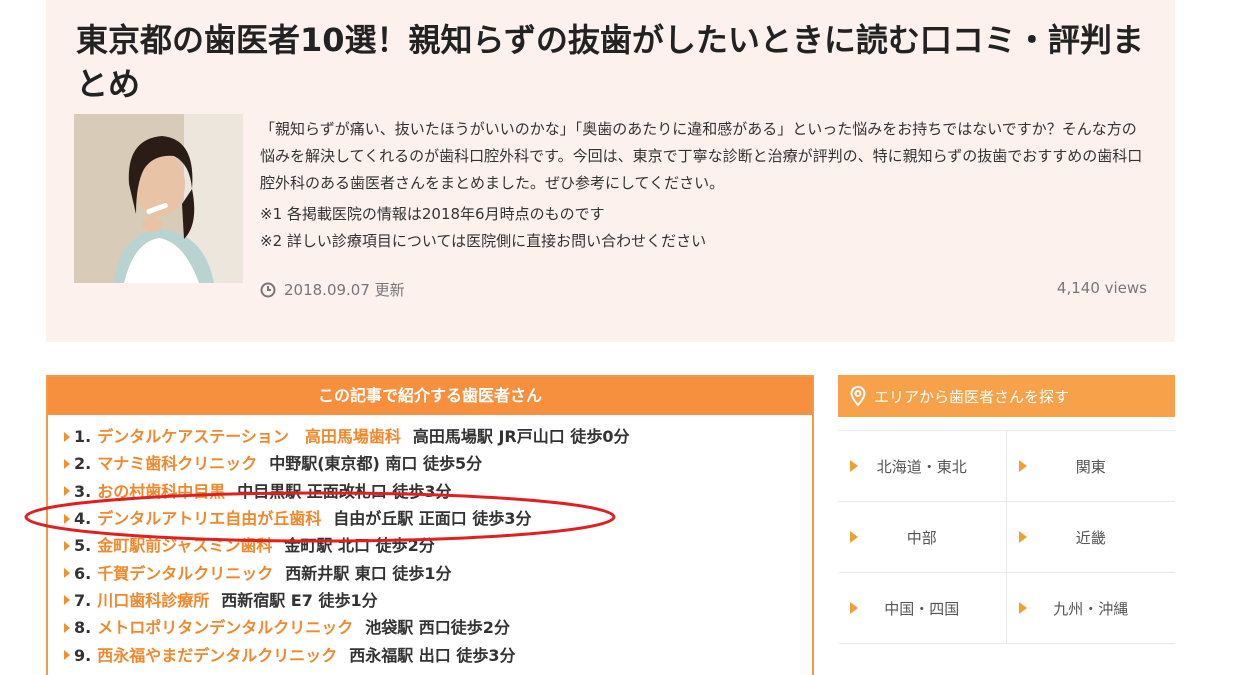 This screenshot has width=1244, height=675. What do you see at coordinates (483, 241) in the screenshot?
I see `note-2: ※2 詳しい診療項目については医院側に直接お問い合わせください` at bounding box center [483, 241].